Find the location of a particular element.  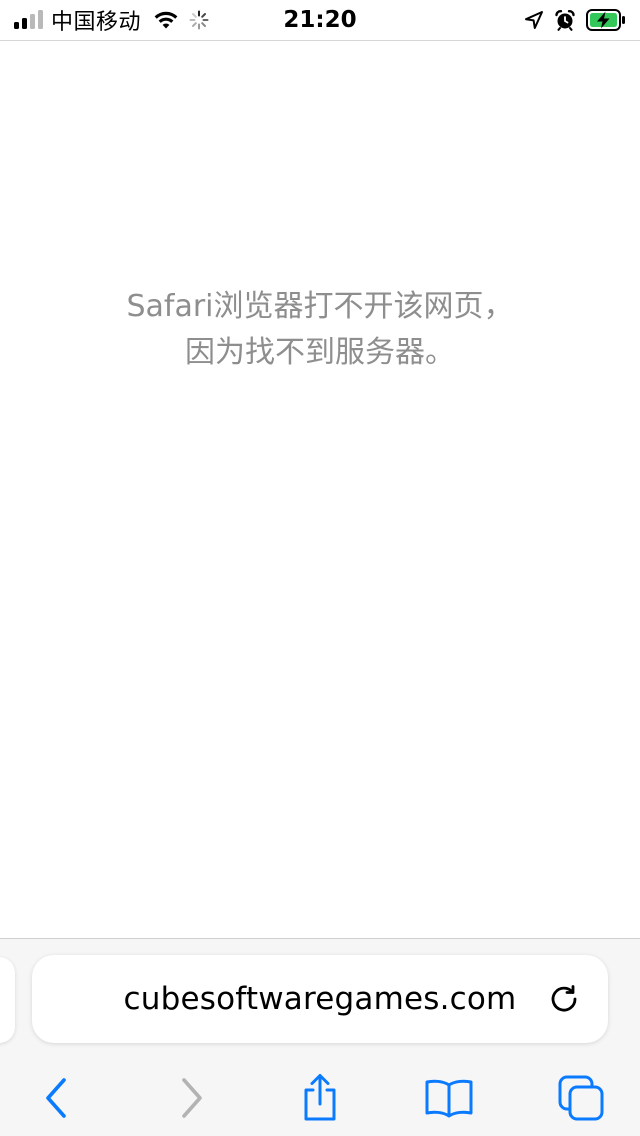

back-button is located at coordinates (57, 1098).